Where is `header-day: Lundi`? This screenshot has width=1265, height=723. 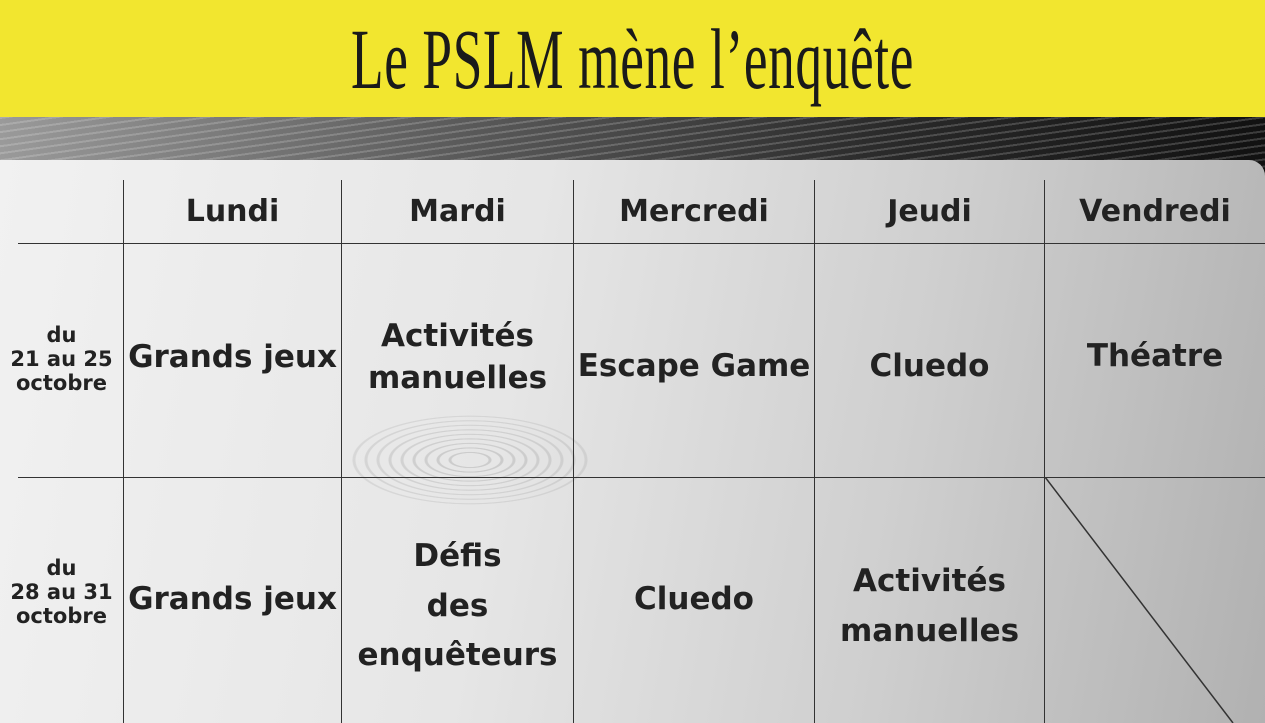
header-day: Lundi is located at coordinates (232, 211).